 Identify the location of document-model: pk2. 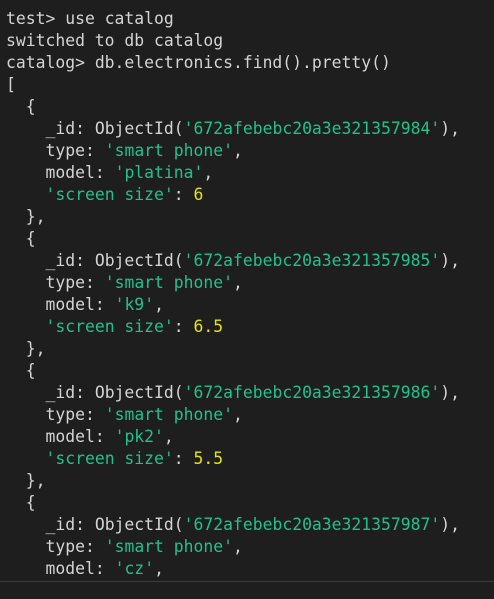
(139, 436).